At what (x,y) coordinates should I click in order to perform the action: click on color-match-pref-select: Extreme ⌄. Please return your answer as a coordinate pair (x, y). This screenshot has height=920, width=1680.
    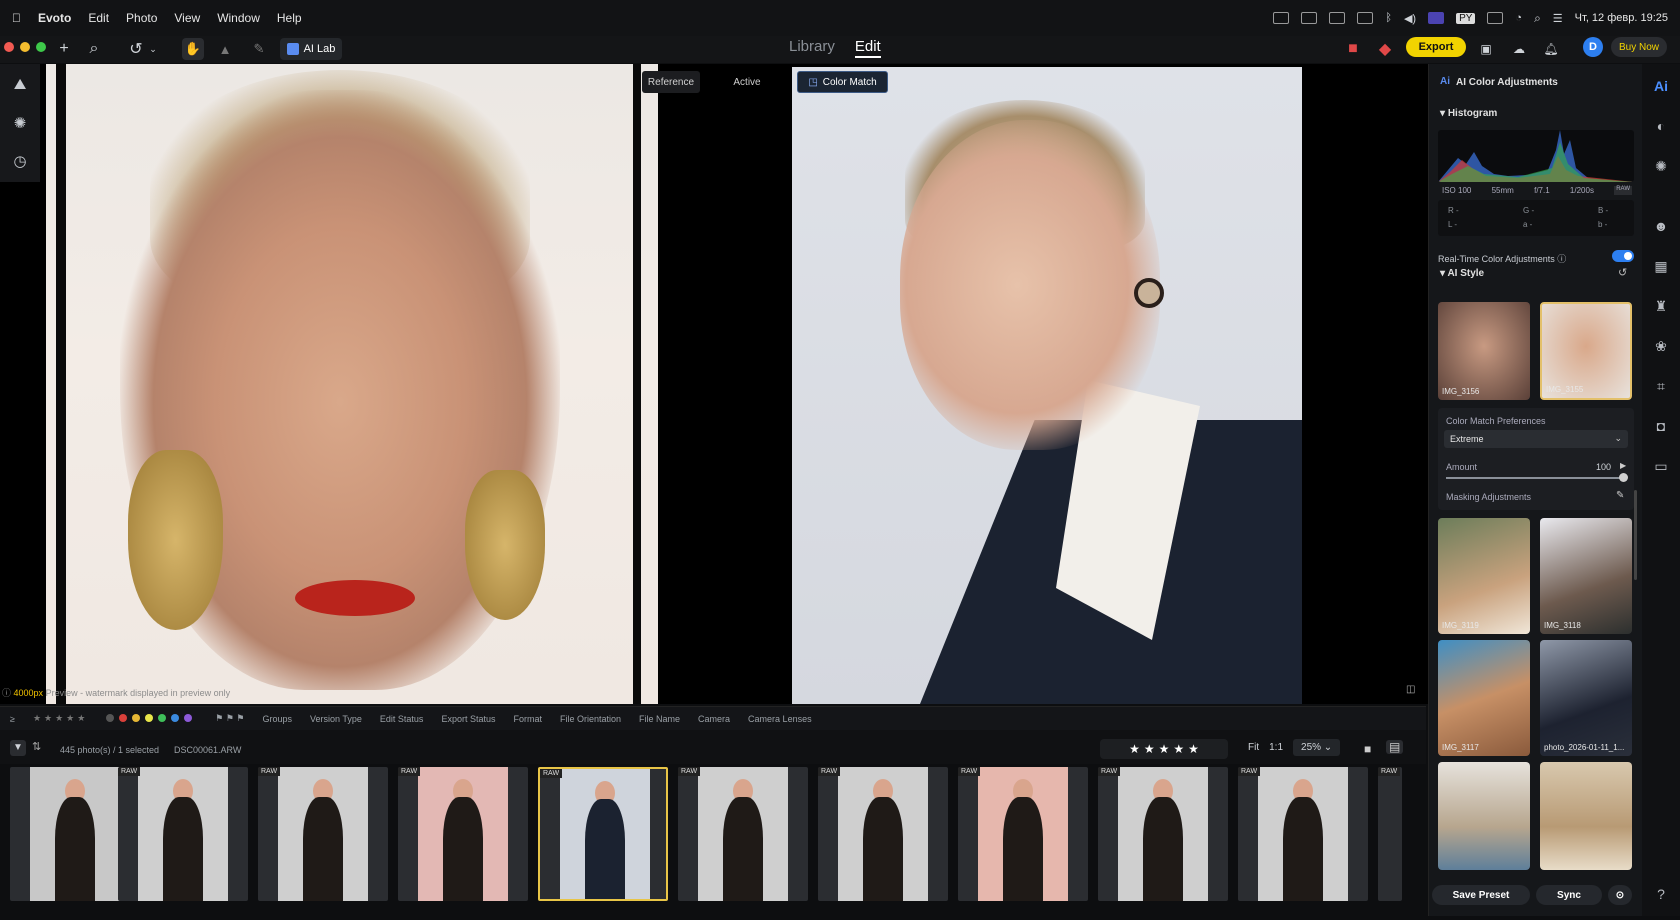
    Looking at the image, I should click on (1536, 439).